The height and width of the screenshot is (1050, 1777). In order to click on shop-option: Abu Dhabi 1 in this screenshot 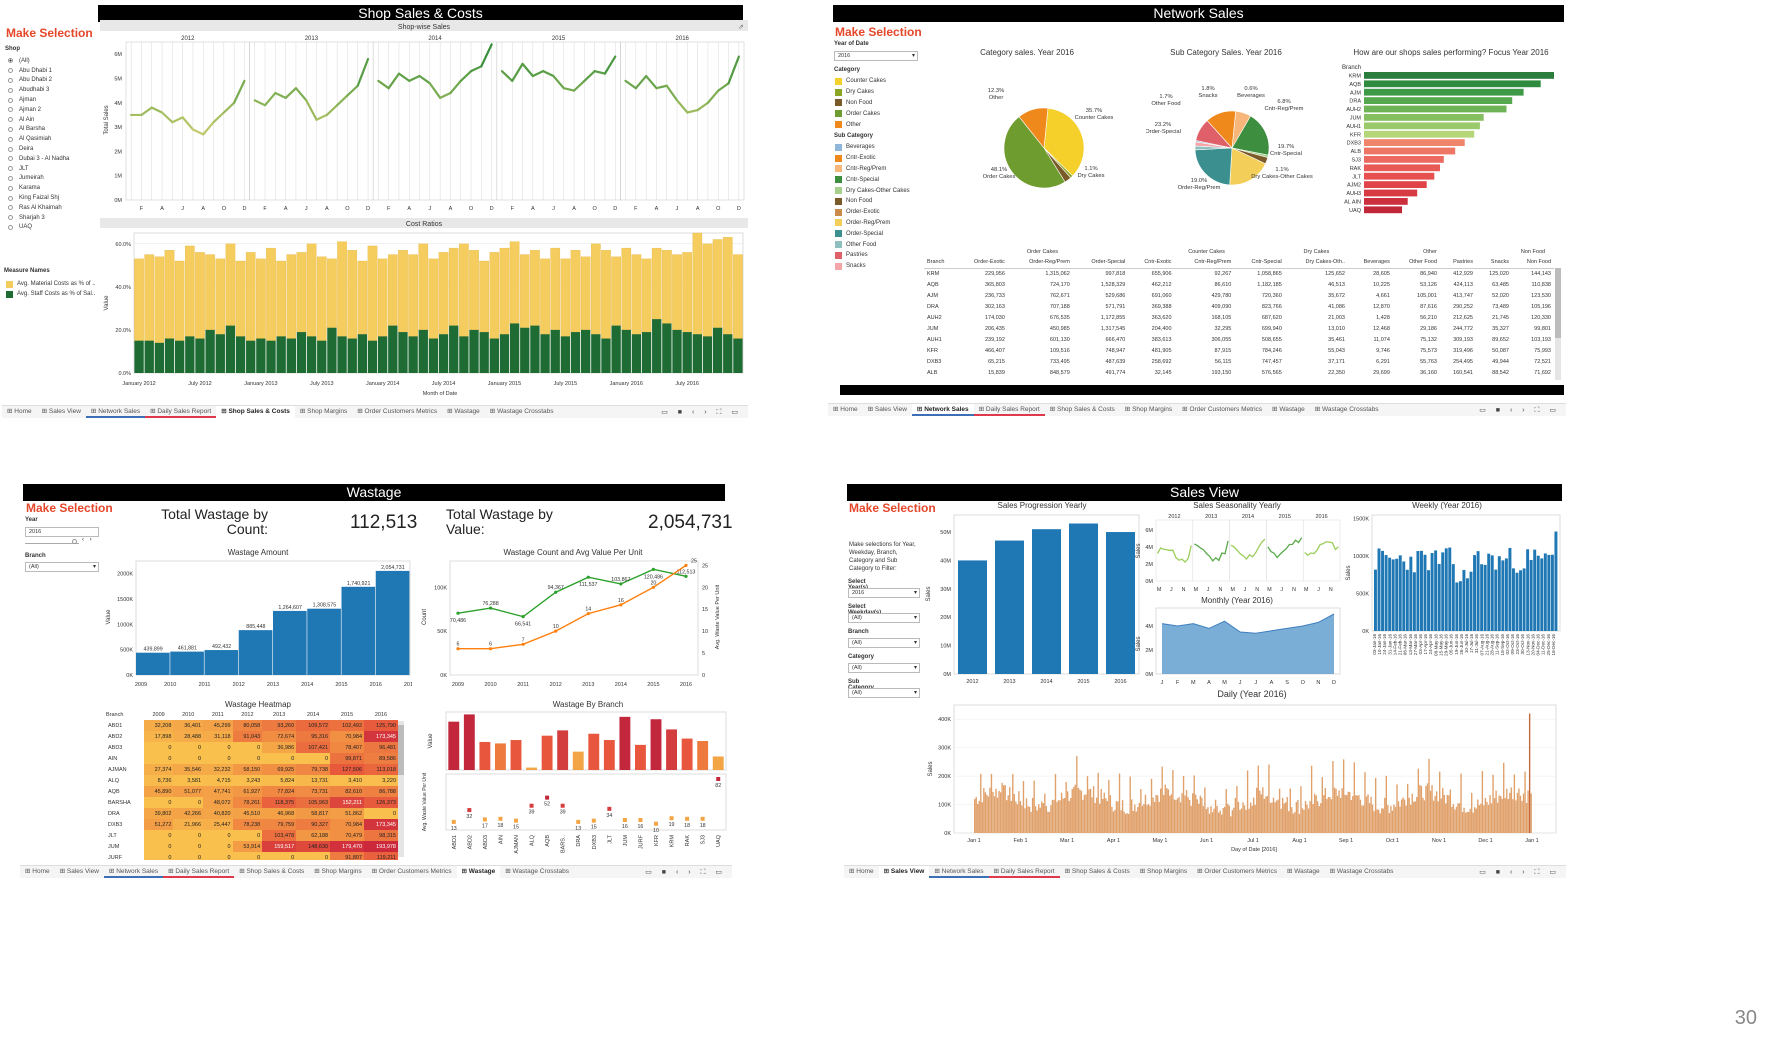, I will do `click(38, 71)`.